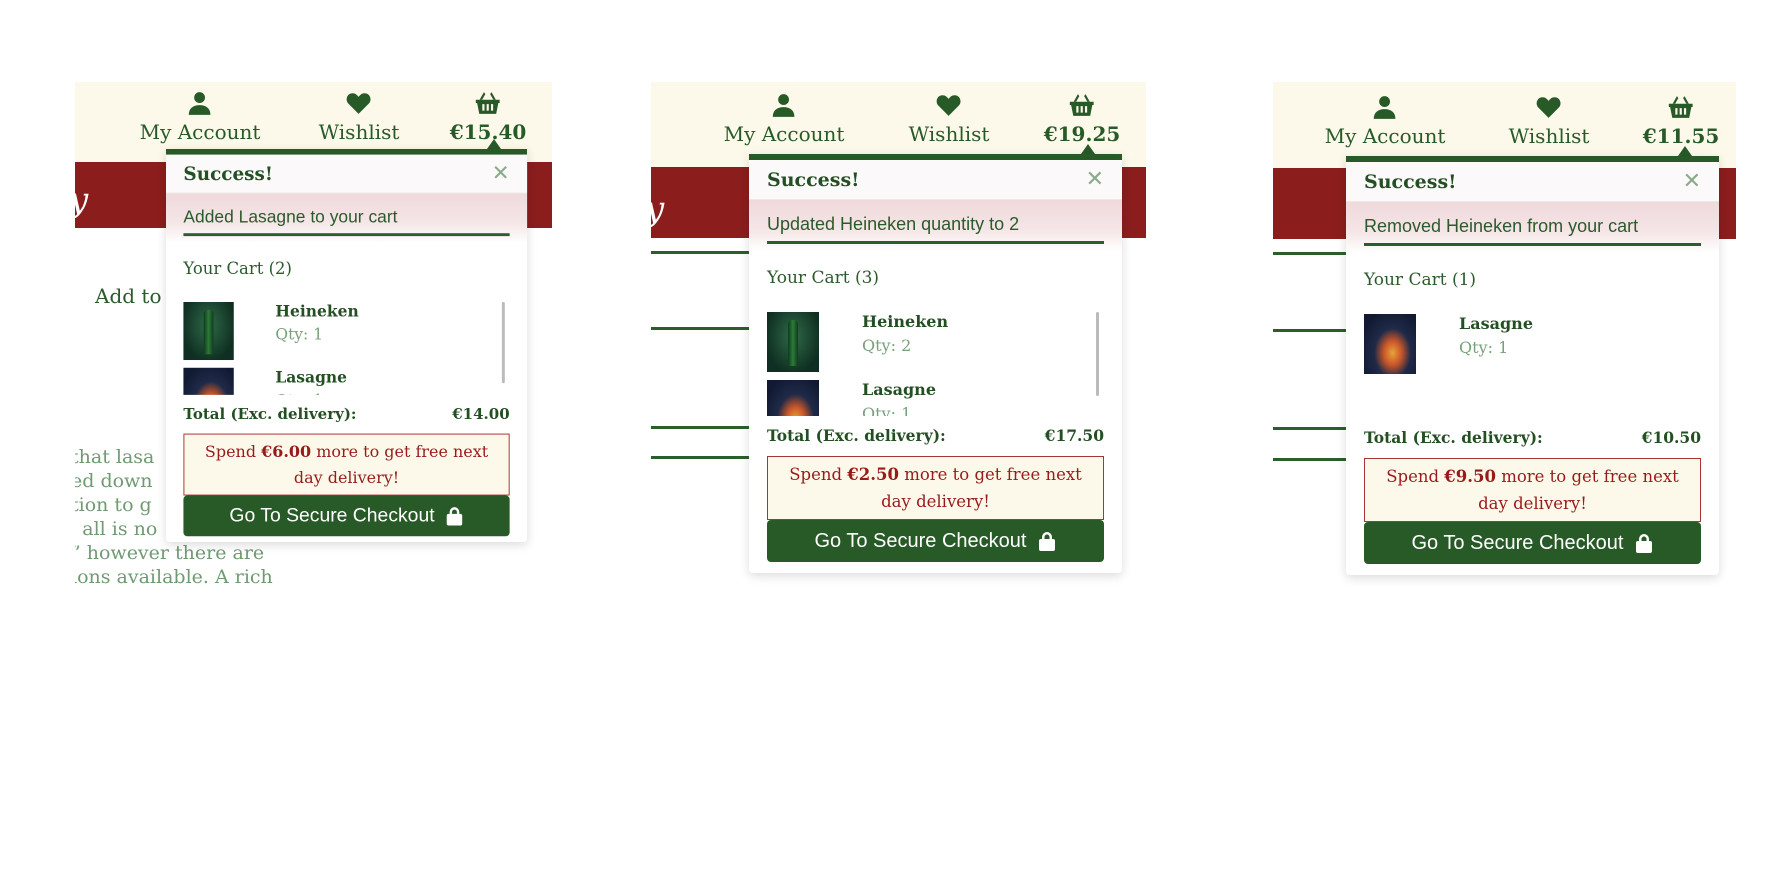 This screenshot has height=870, width=1772. Describe the element at coordinates (115, 457) in the screenshot. I see `paragraph-line: that lasa` at that location.